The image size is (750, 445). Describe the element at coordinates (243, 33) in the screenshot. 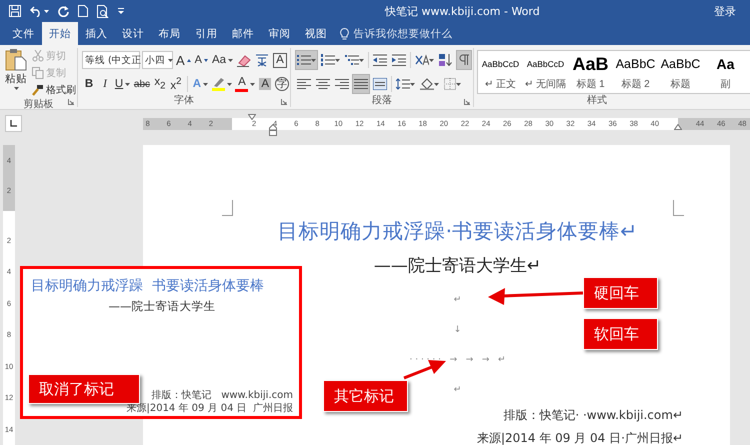

I see `ribbon-tab: 邮件` at that location.